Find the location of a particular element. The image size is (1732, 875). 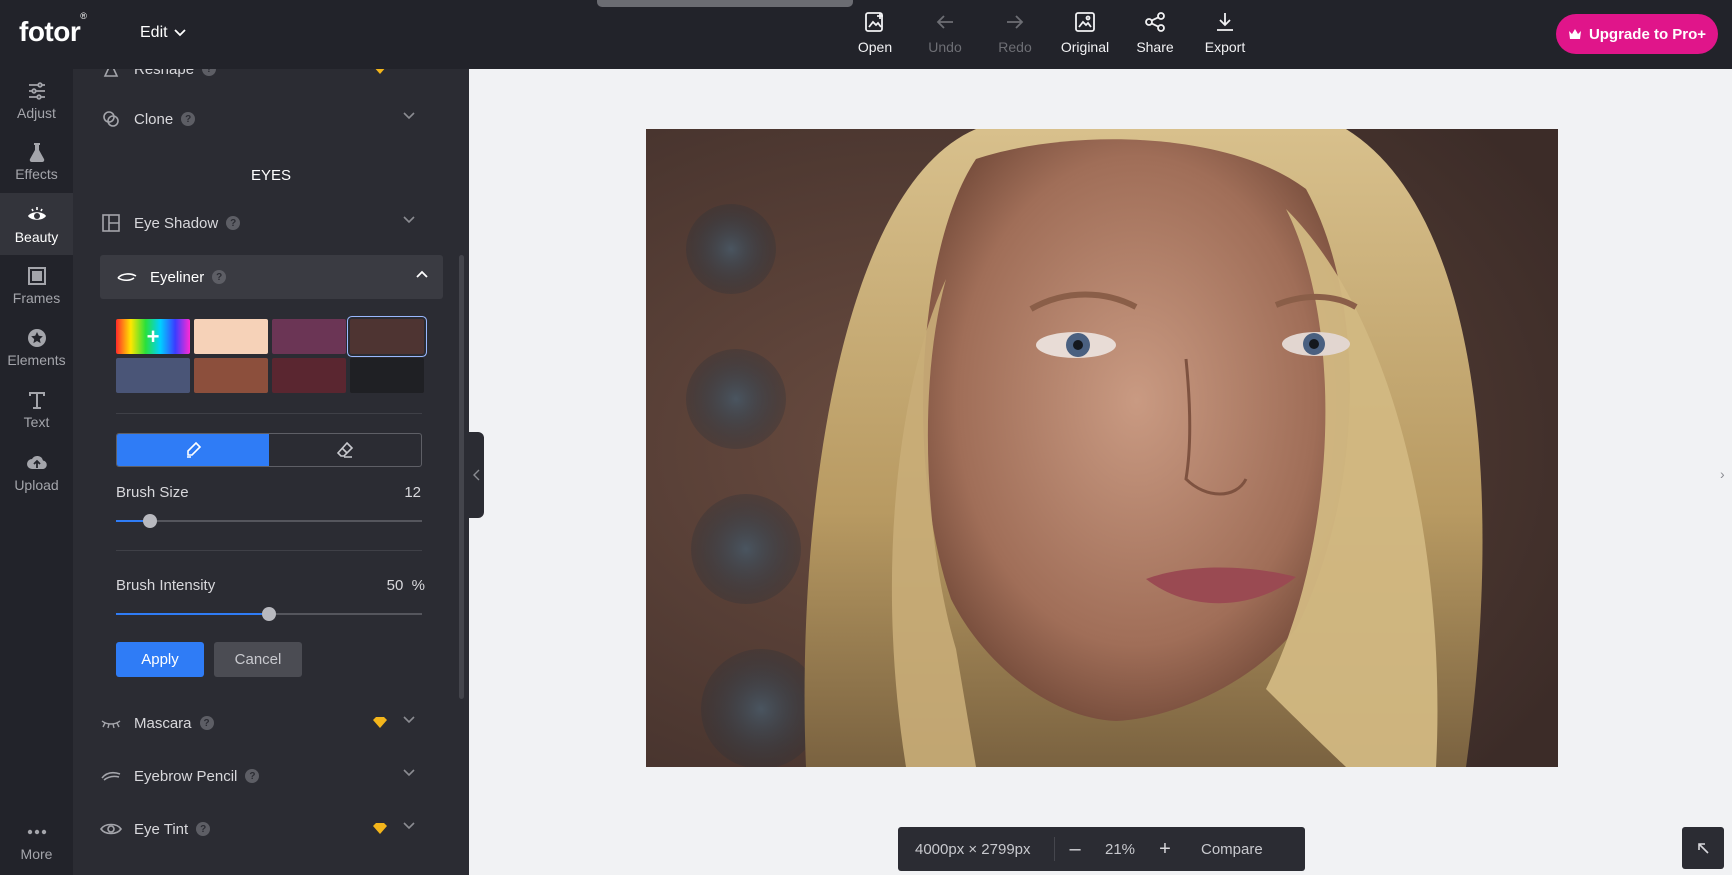

reshape-row: Reshape ? is located at coordinates (257, 80).